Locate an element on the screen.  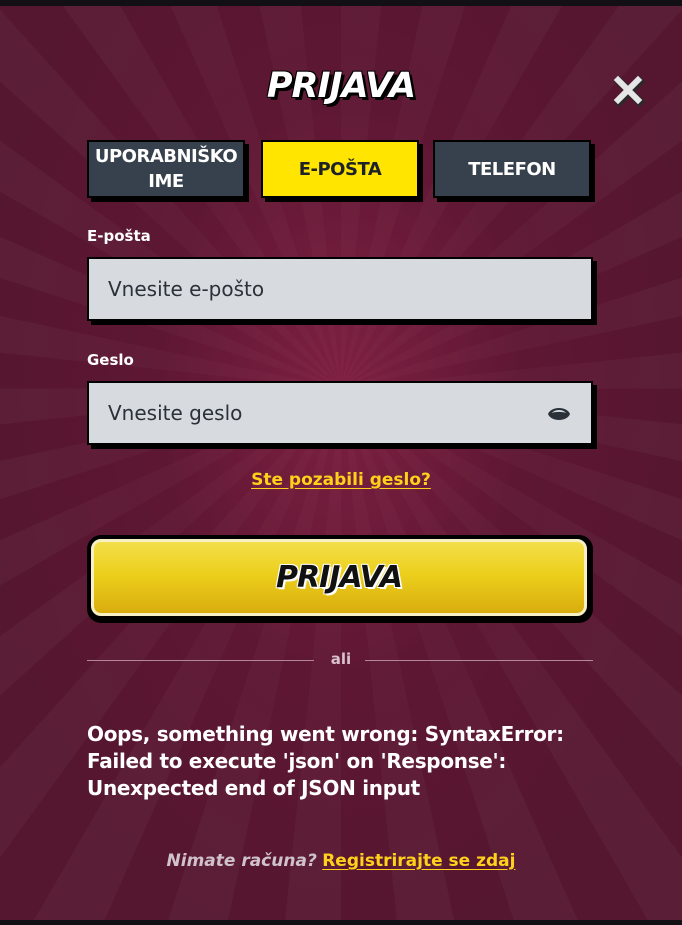
signup-prompt: Nimate računa? Registrirajte se zdaj is located at coordinates (341, 861).